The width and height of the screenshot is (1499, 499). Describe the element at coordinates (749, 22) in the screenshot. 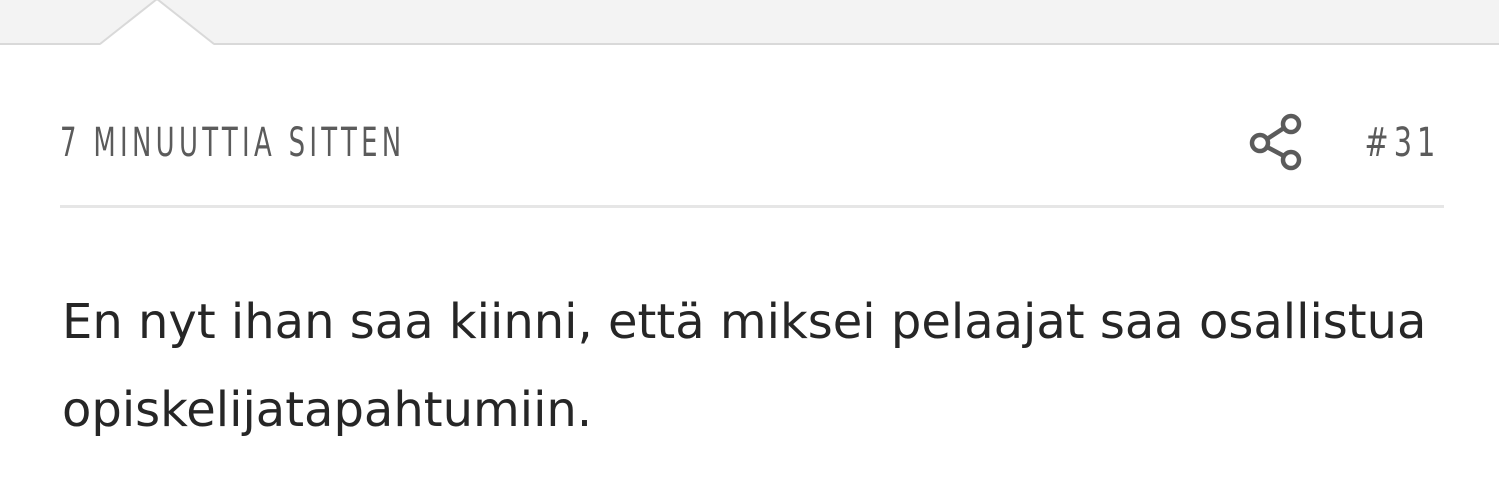

I see `previous-post-edge` at that location.